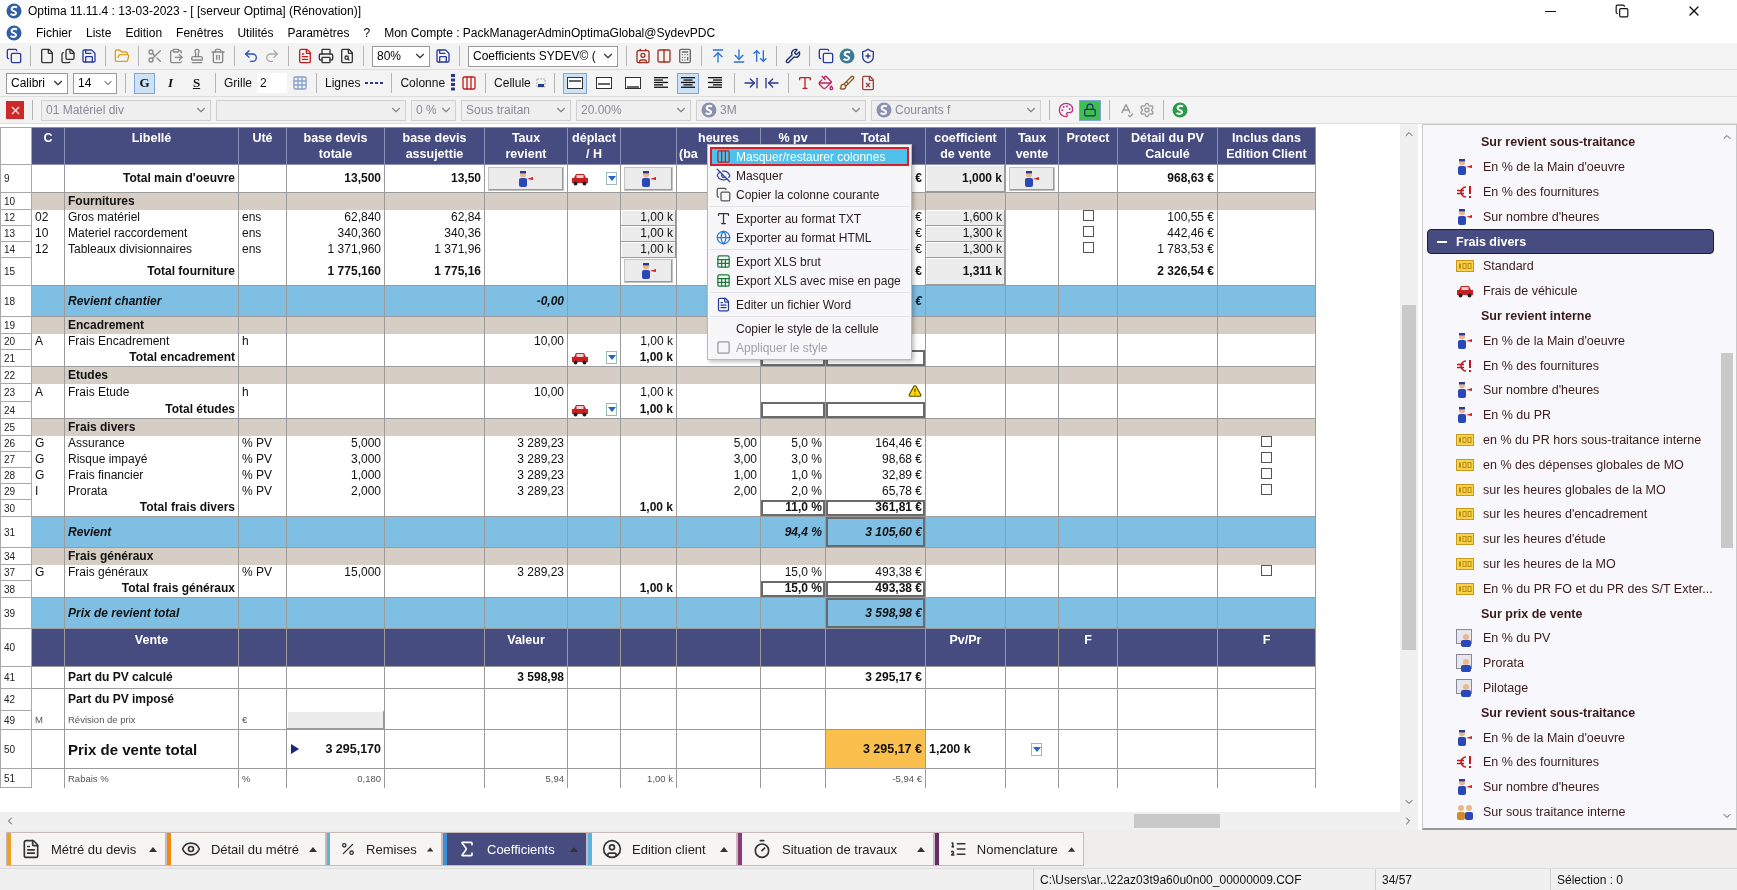  Describe the element at coordinates (151, 375) in the screenshot. I see `table-cell: Etudes` at that location.